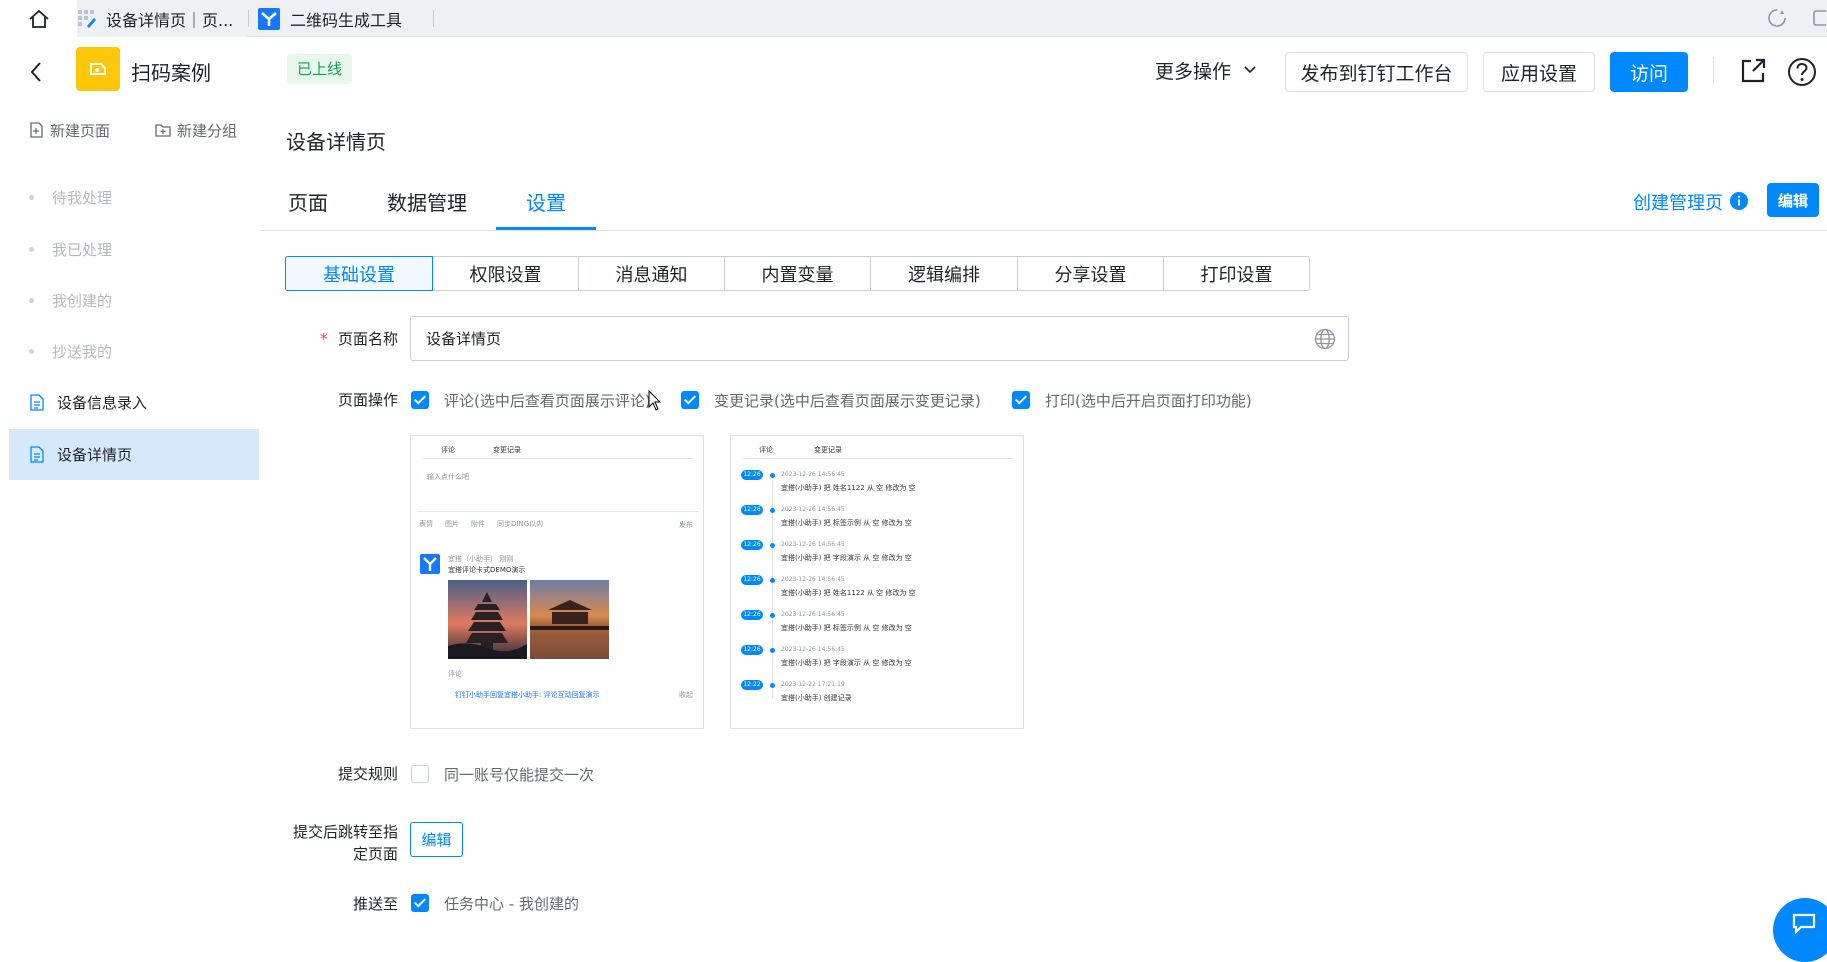 This screenshot has height=962, width=1827. Describe the element at coordinates (359, 273) in the screenshot. I see `tab-basic-settings: 基础设置` at that location.